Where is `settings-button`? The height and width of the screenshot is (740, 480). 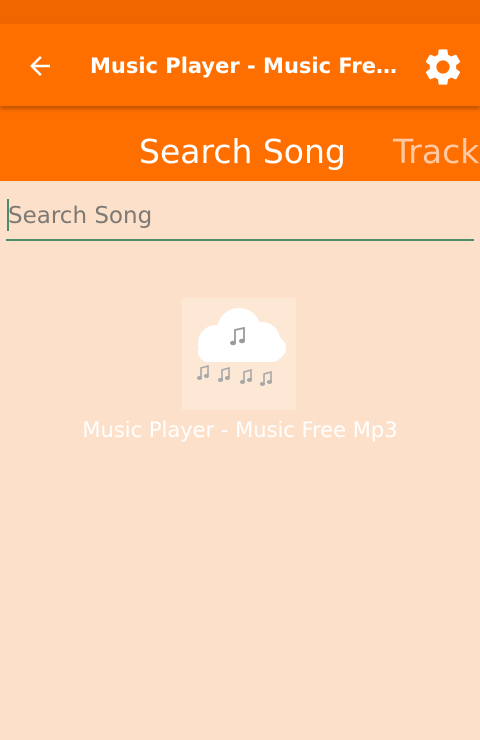
settings-button is located at coordinates (443, 67).